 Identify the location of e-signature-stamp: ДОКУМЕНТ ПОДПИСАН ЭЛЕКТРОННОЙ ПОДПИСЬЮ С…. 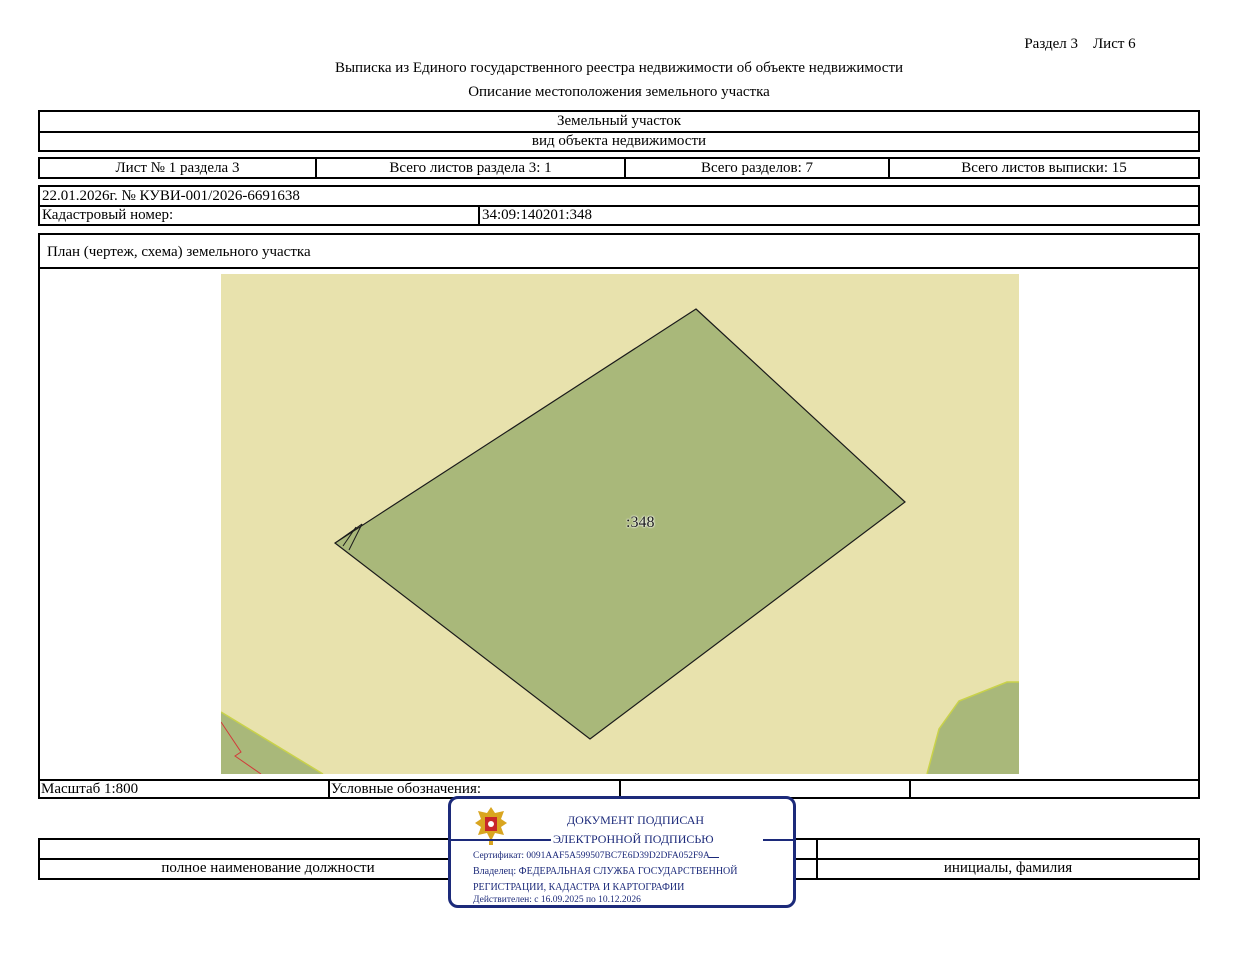
(622, 852).